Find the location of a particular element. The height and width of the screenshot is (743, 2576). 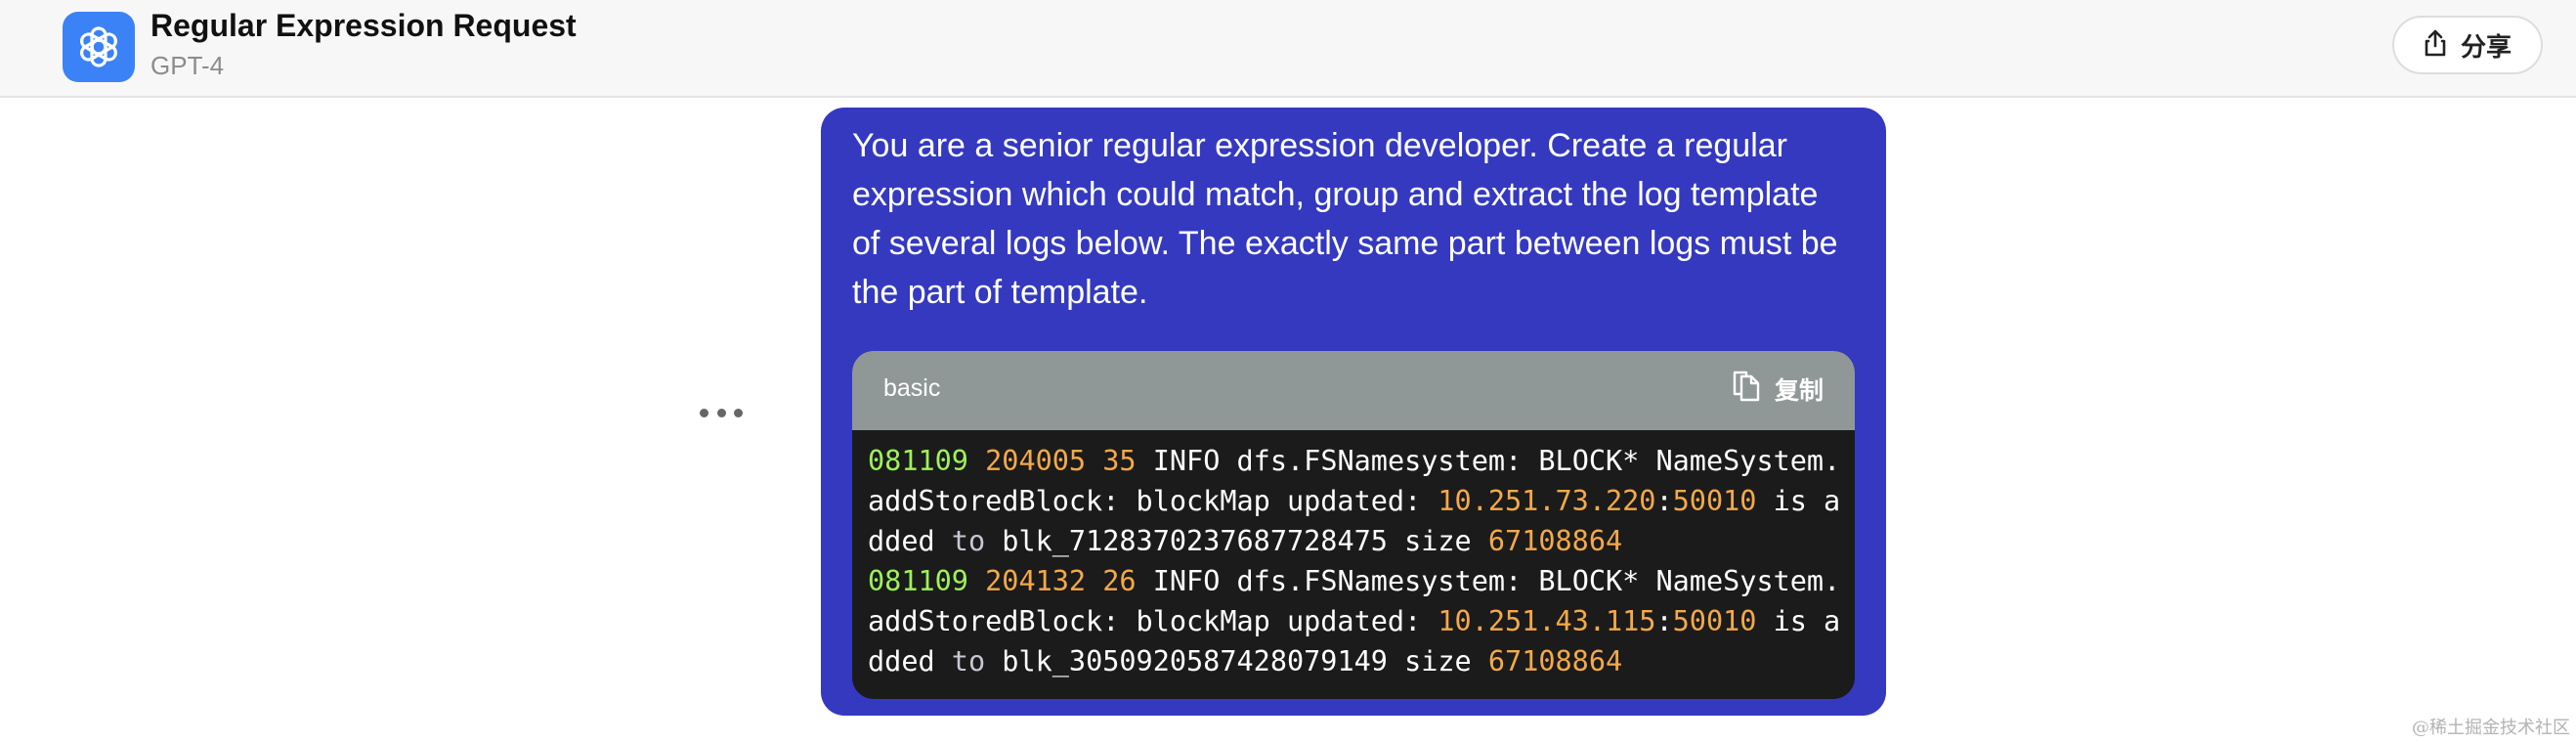

copy-icon is located at coordinates (1746, 389).